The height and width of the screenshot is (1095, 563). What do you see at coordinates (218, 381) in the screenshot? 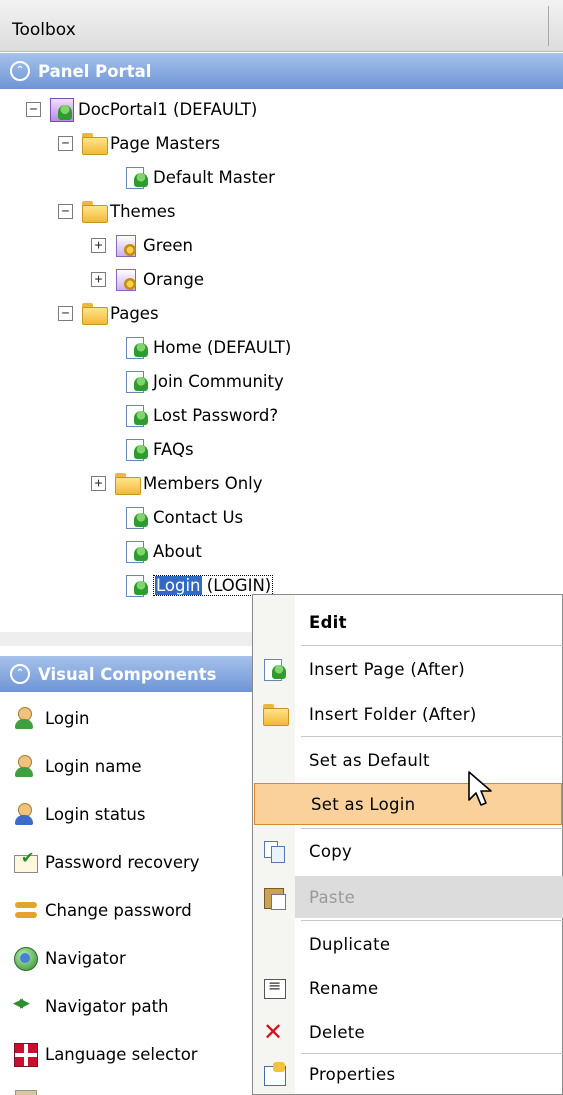
I see `tree-node-label: Join Community` at bounding box center [218, 381].